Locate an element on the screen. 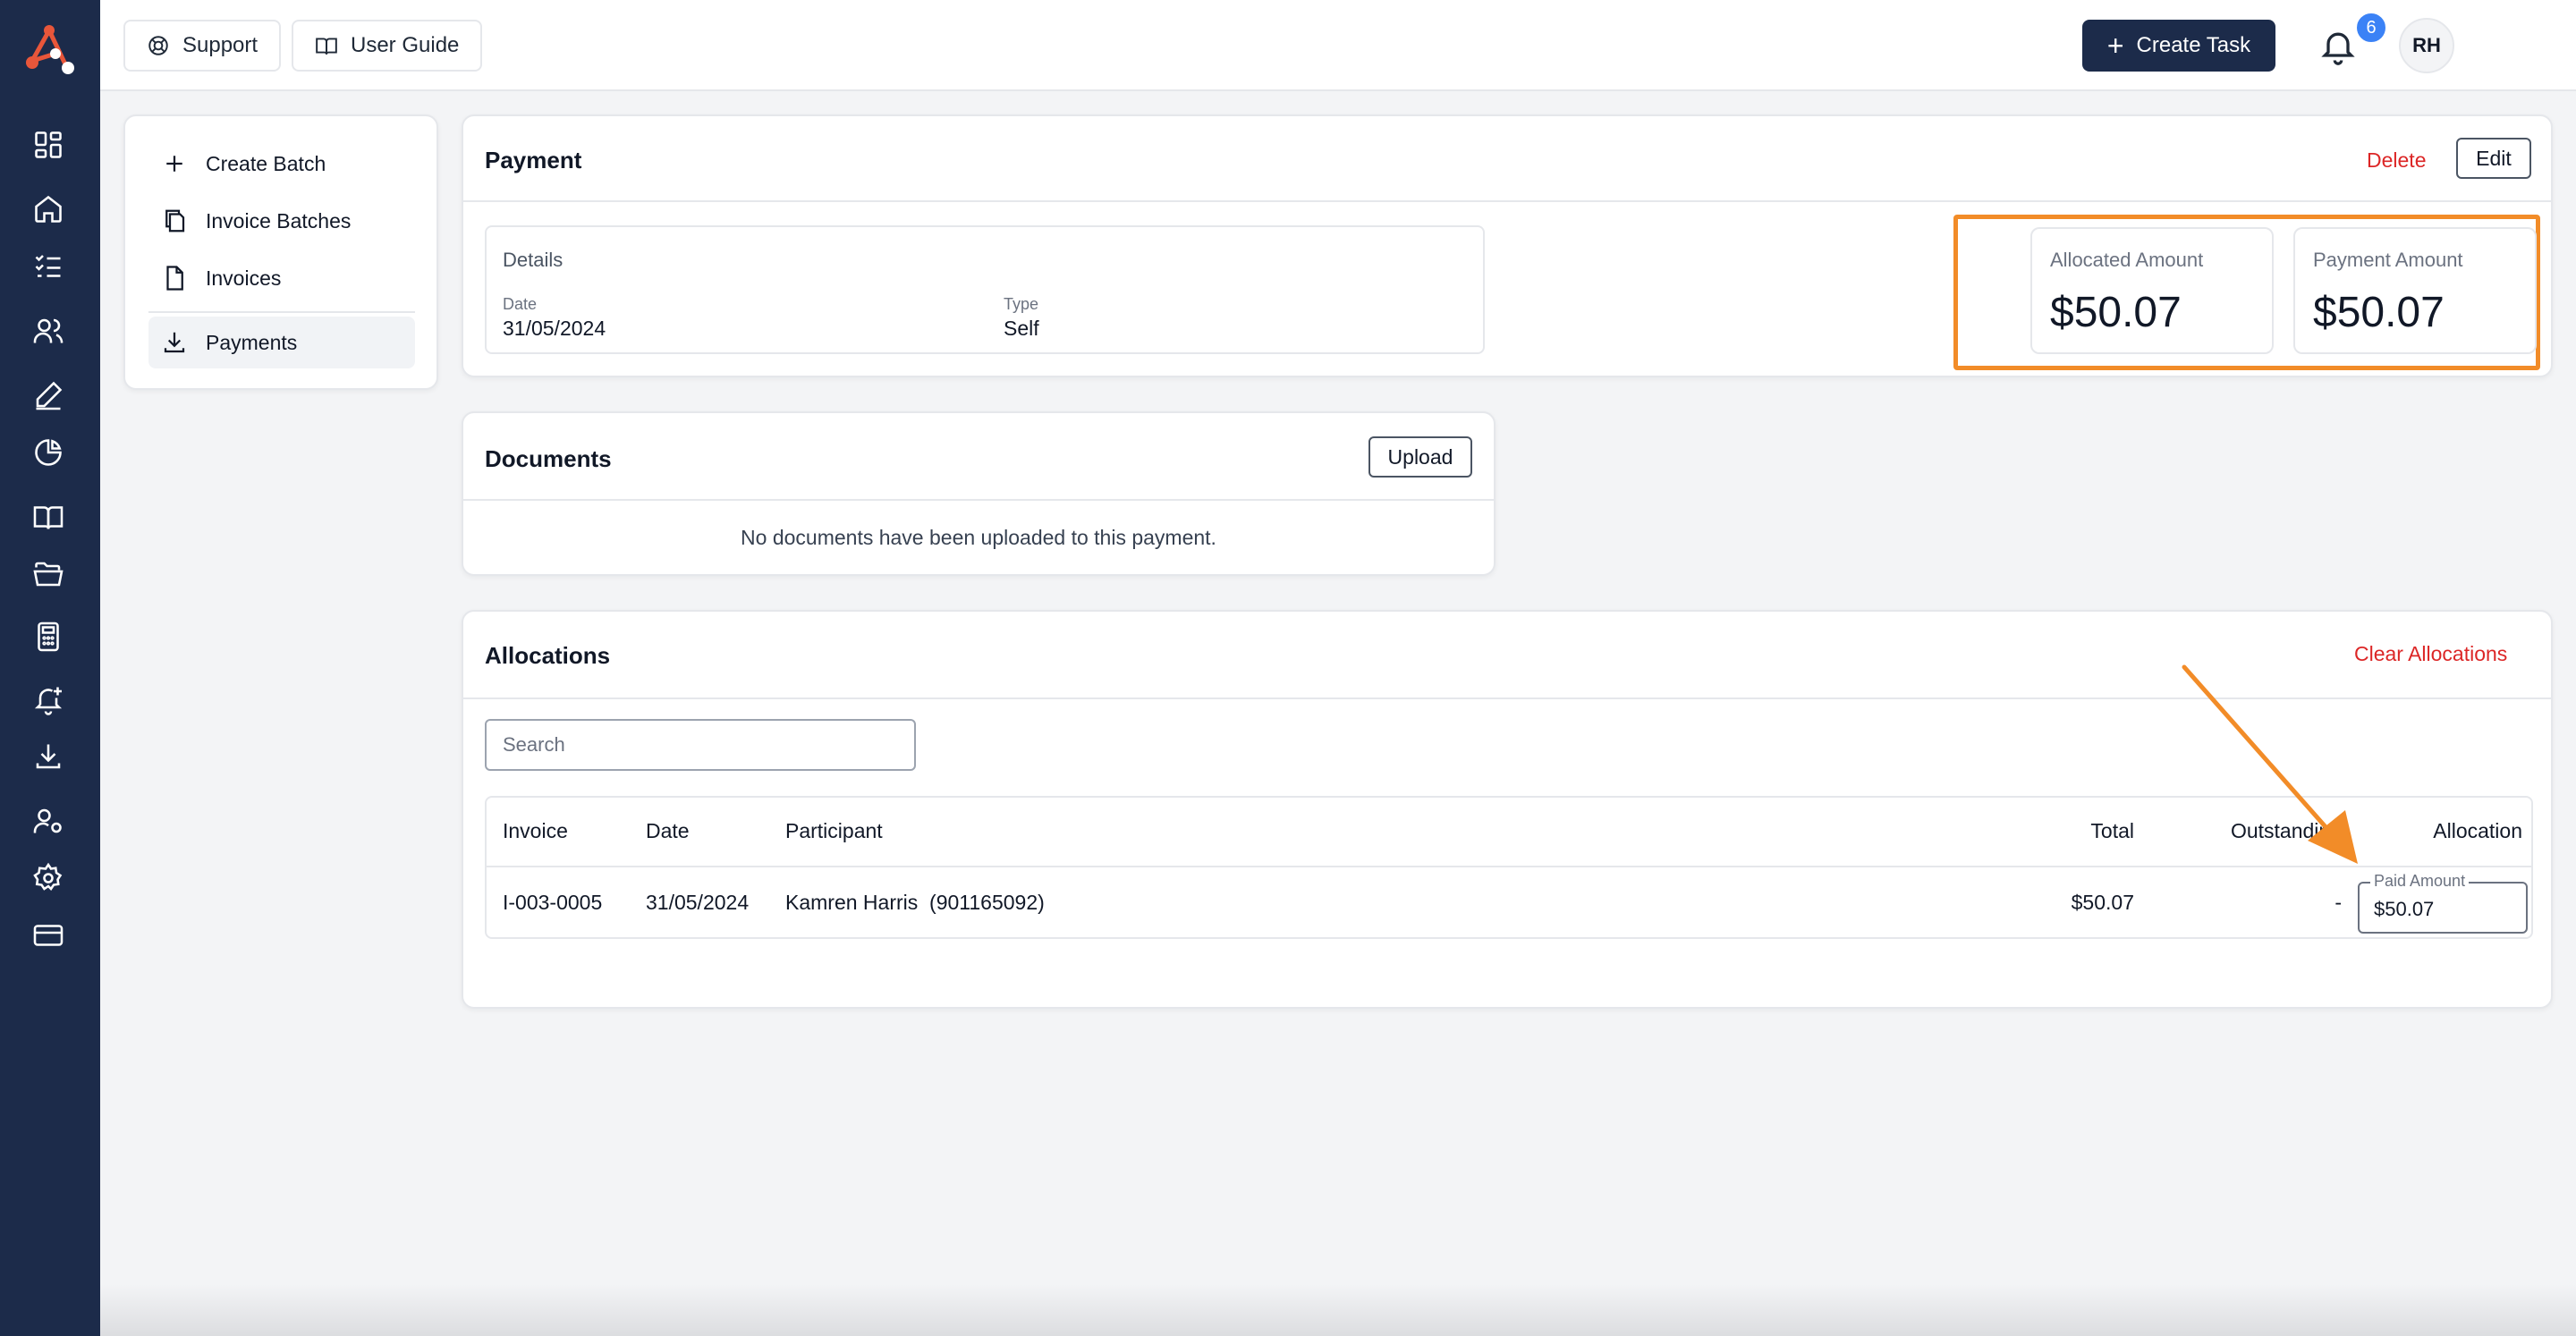 This screenshot has width=2576, height=1336. menu-divider is located at coordinates (281, 312).